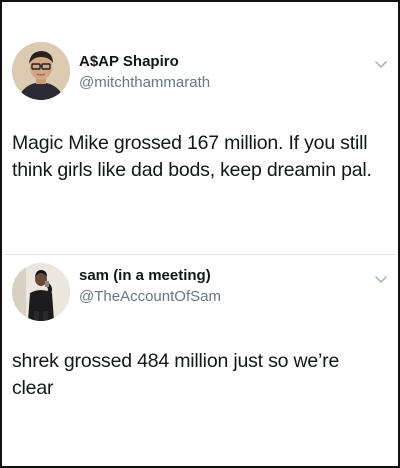 The width and height of the screenshot is (400, 468). I want to click on avatar-sam, so click(41, 292).